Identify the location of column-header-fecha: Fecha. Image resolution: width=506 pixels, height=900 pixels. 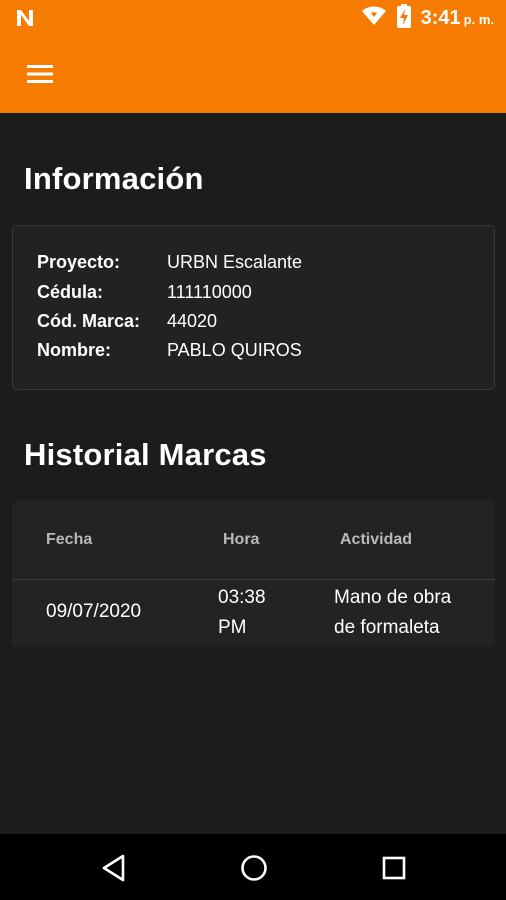
(69, 539).